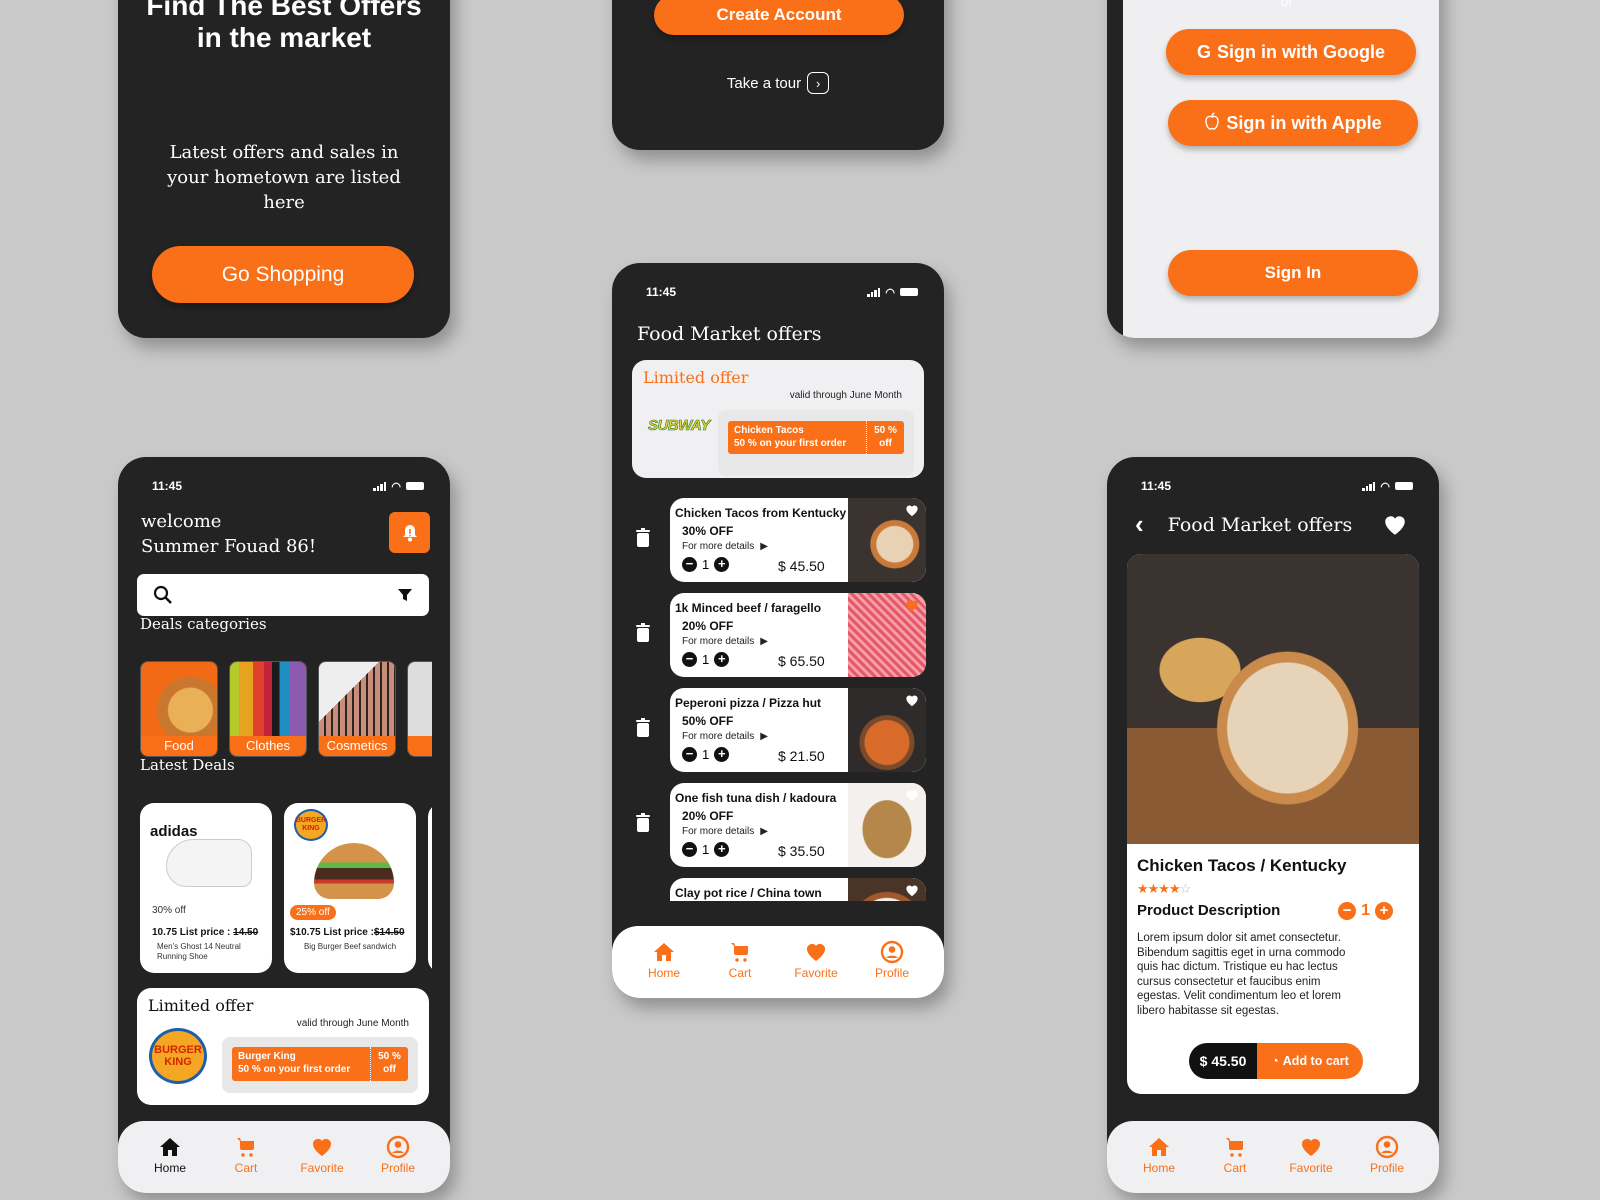 The height and width of the screenshot is (1200, 1600). Describe the element at coordinates (748, 608) in the screenshot. I see `offer-name: 1k Minced beef / faragello` at that location.